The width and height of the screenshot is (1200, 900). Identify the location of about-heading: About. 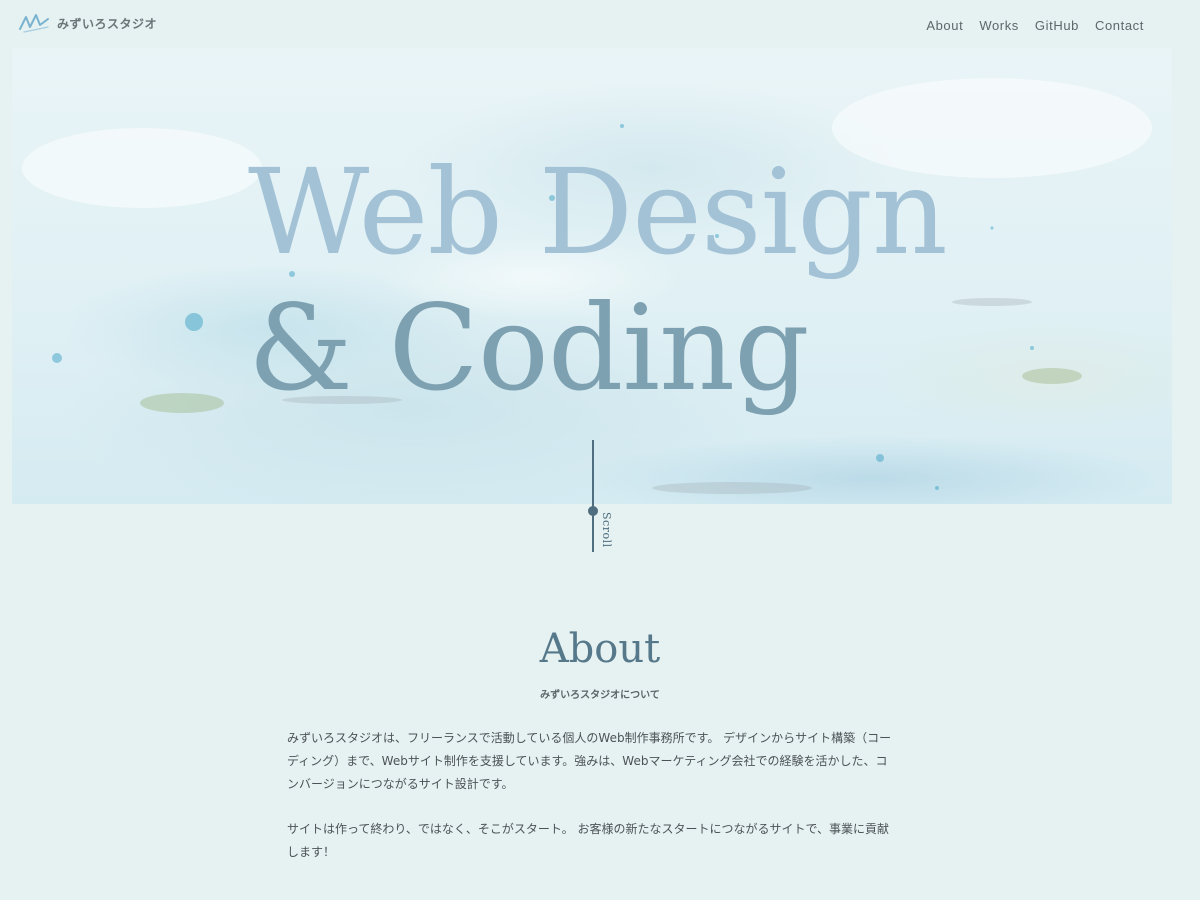
(600, 649).